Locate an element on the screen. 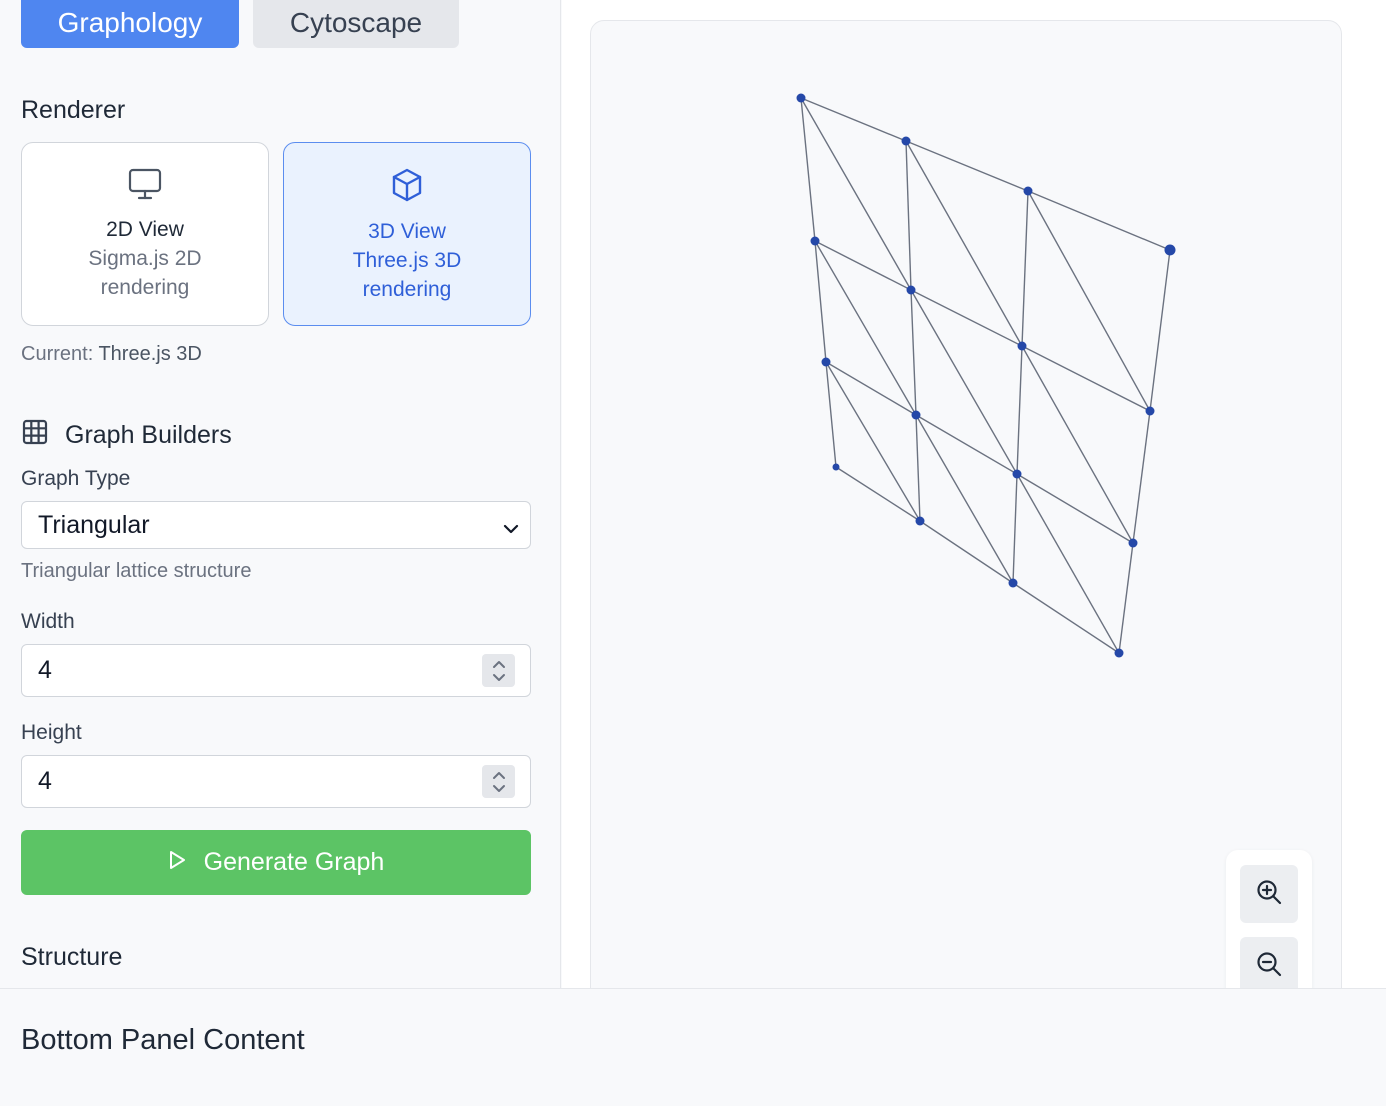 The width and height of the screenshot is (1386, 1106). zoom-out-icon is located at coordinates (1269, 966).